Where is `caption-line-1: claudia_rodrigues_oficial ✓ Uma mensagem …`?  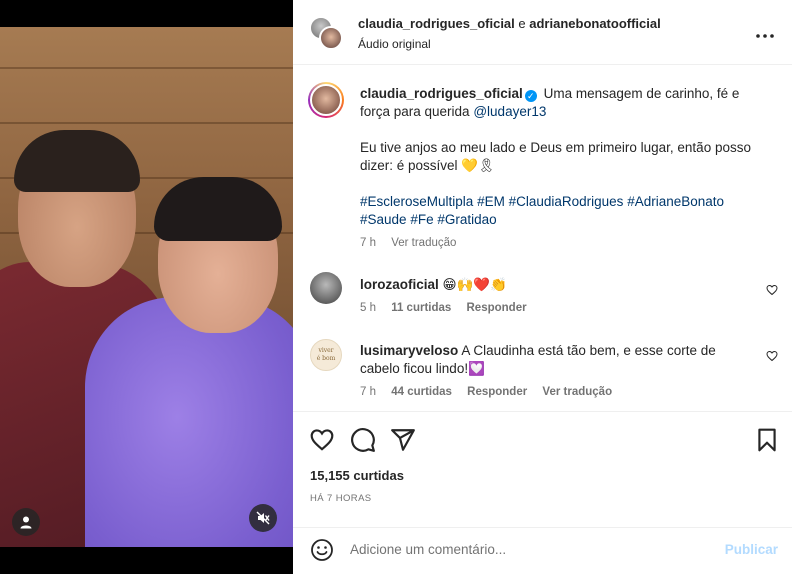 caption-line-1: claudia_rodrigues_oficial ✓ Uma mensagem … is located at coordinates (565, 103).